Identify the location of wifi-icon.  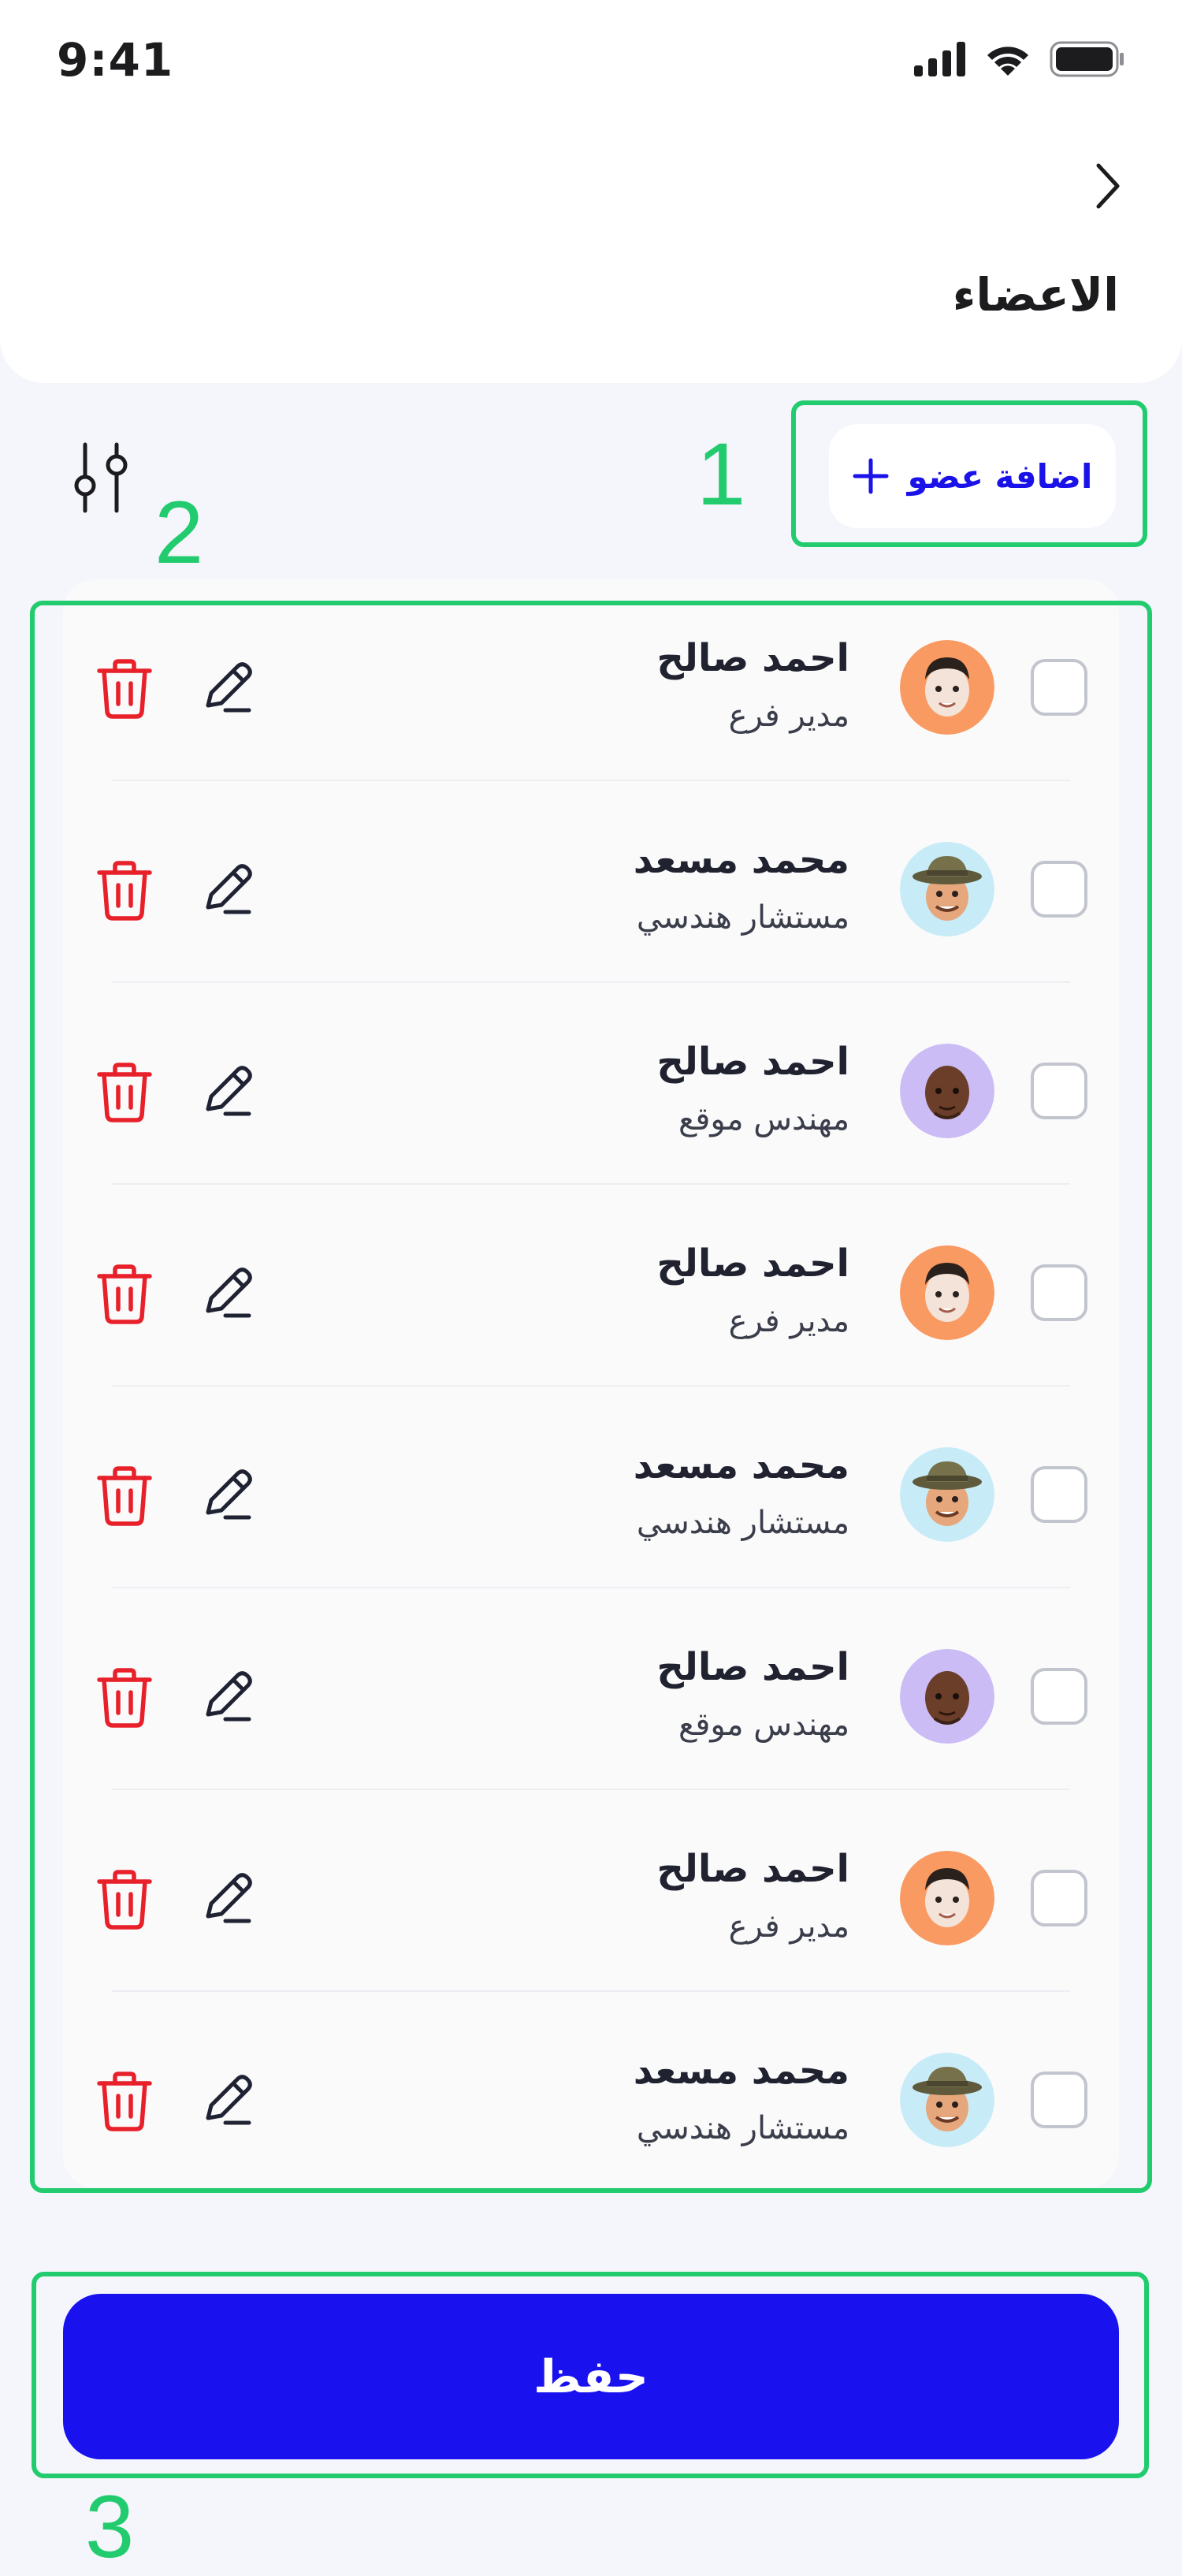
(1007, 61).